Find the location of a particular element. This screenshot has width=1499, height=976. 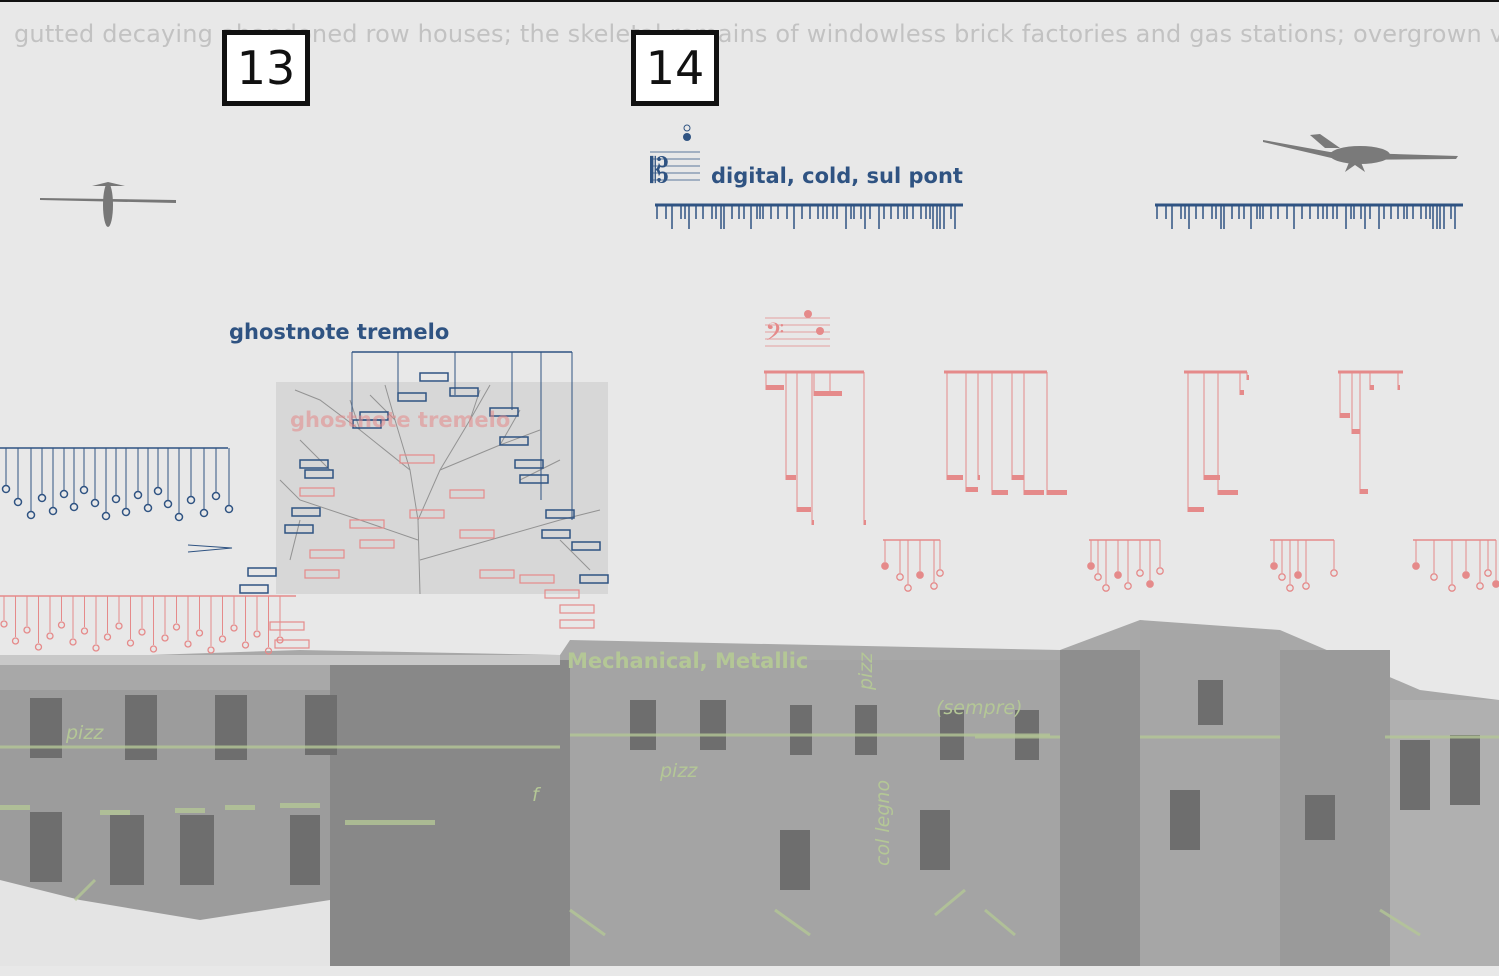

decrescendo-hairpin is located at coordinates (210, 548).